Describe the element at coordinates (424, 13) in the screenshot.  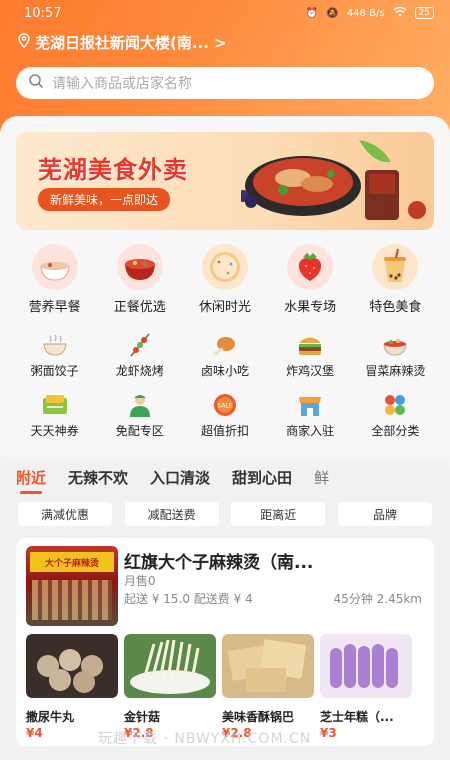
I see `battery-icon: 25` at that location.